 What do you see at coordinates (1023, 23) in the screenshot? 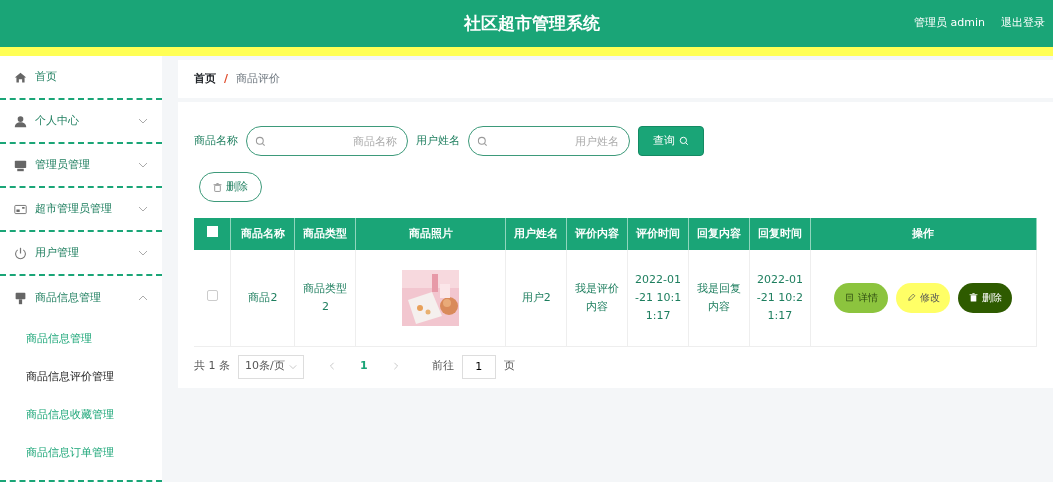
I see `logout-link: 退出登录` at bounding box center [1023, 23].